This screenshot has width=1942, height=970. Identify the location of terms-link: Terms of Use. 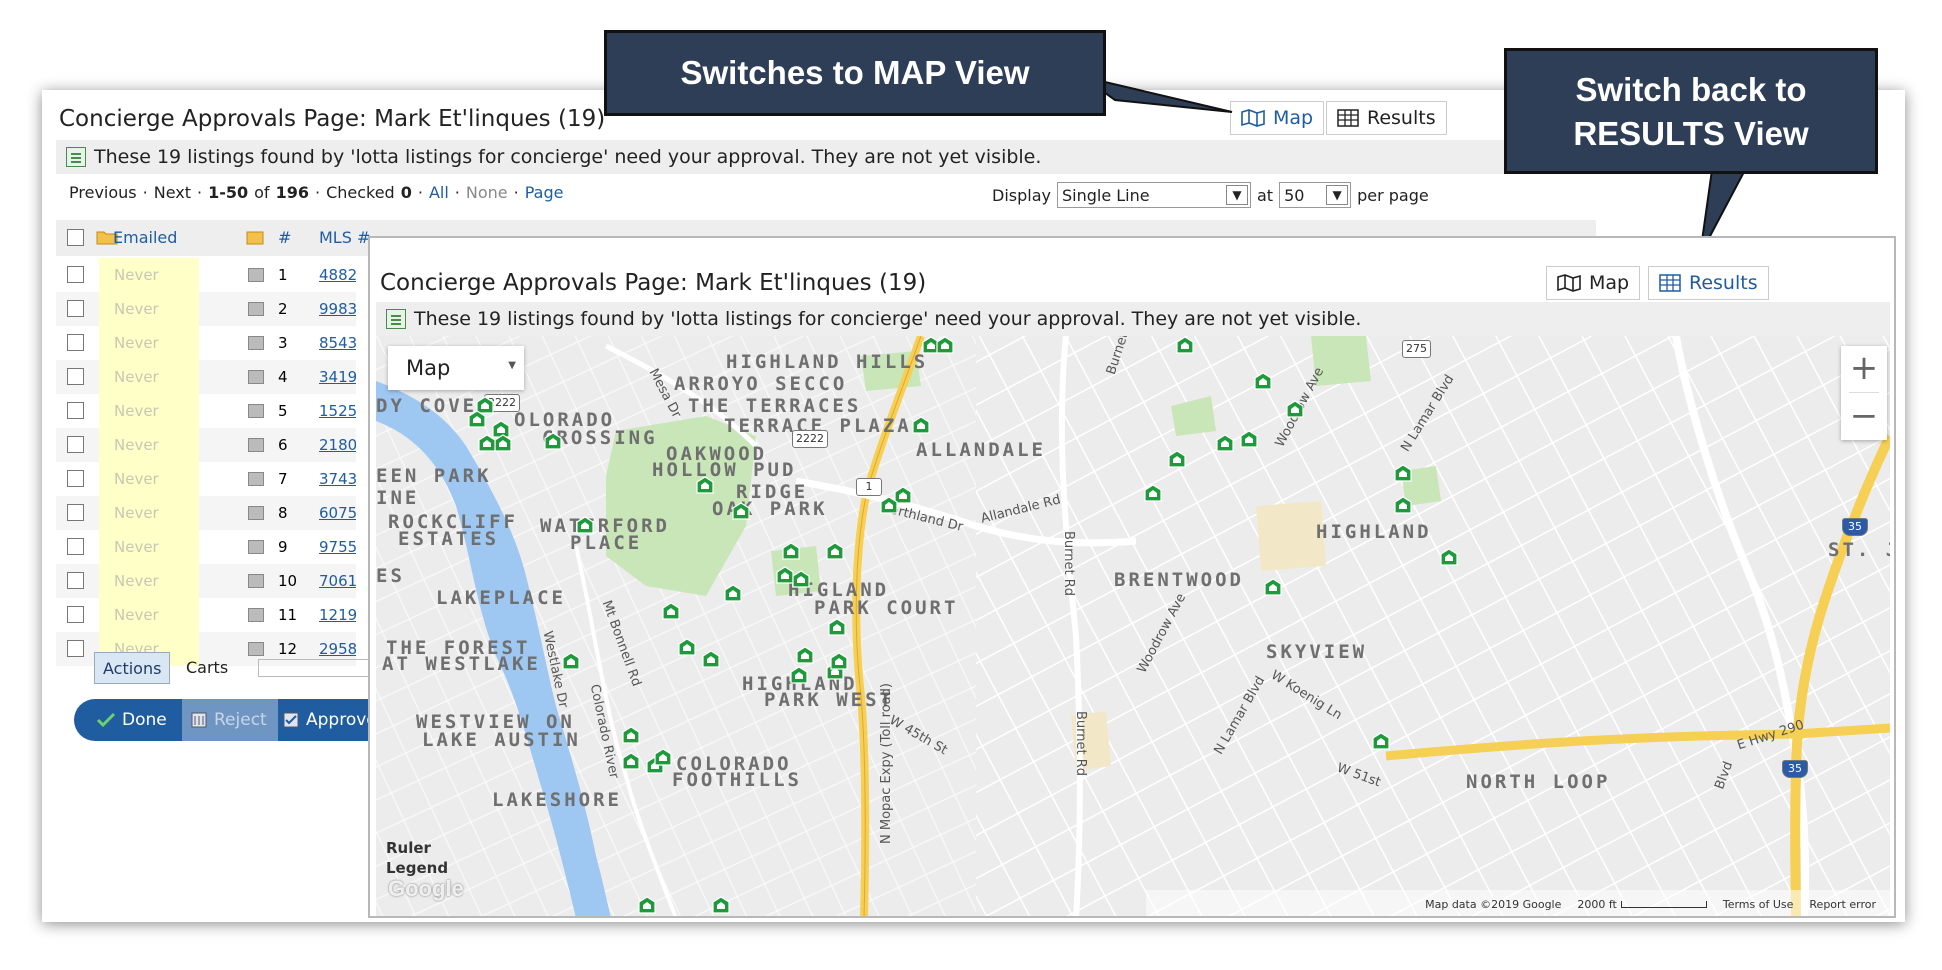
(1758, 904).